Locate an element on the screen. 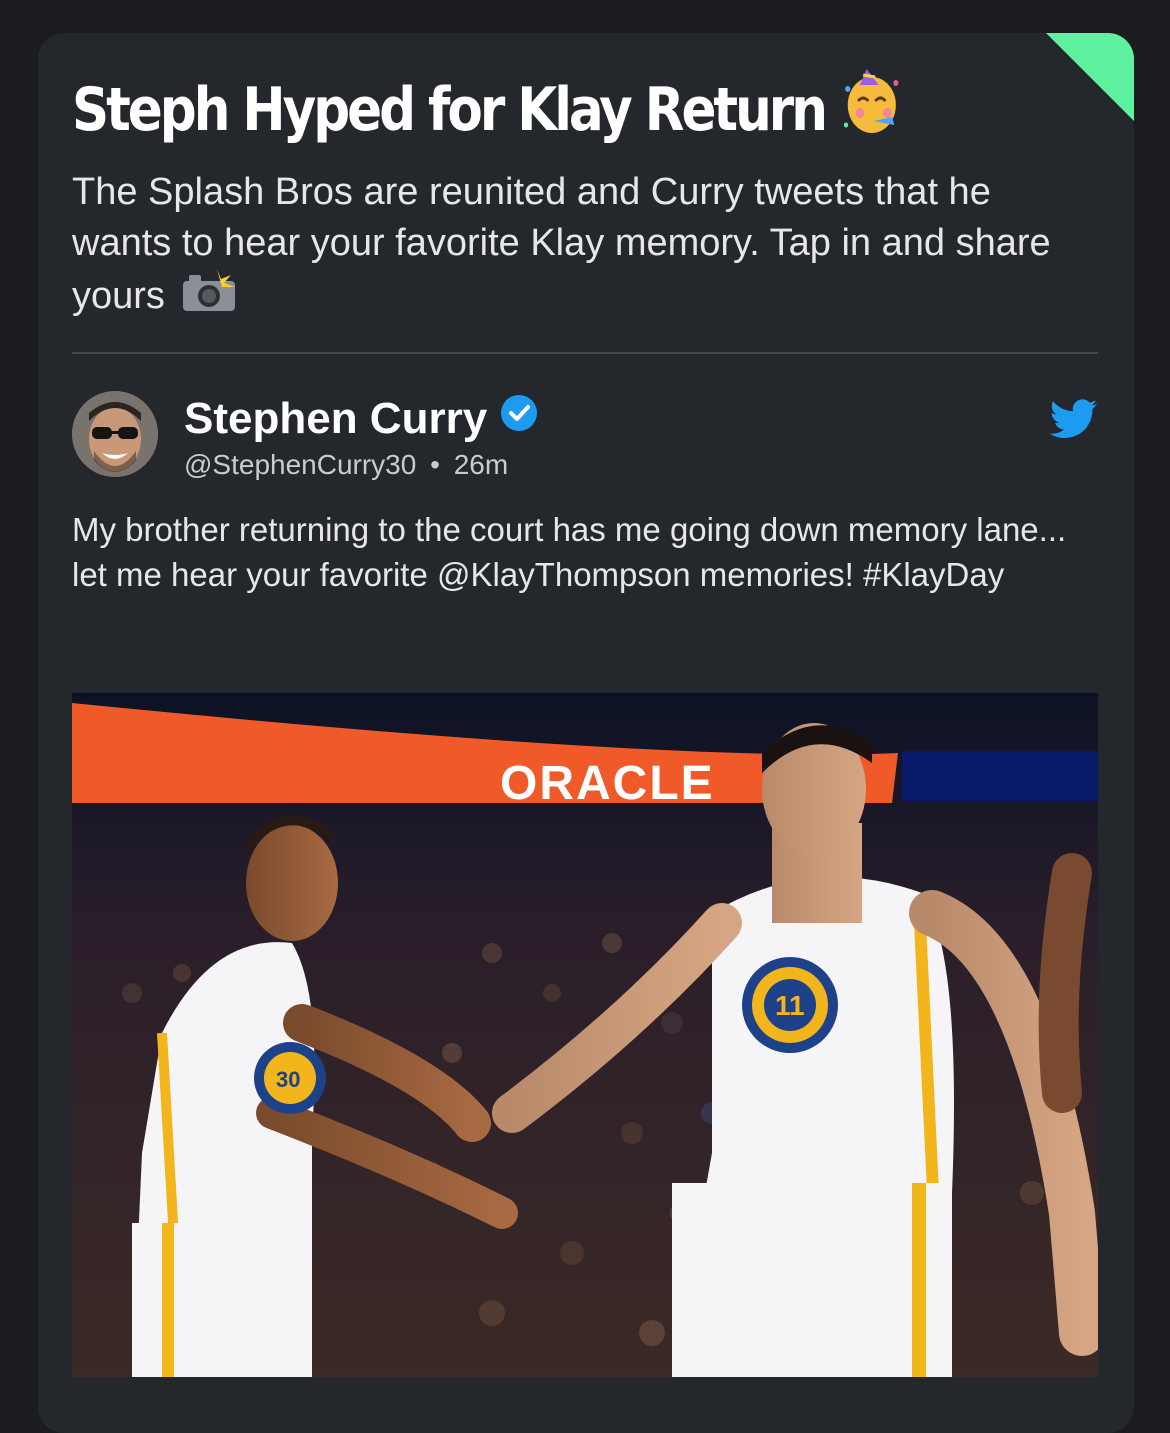 Image resolution: width=1170 pixels, height=1433 pixels. camera-flash-icon is located at coordinates (209, 298).